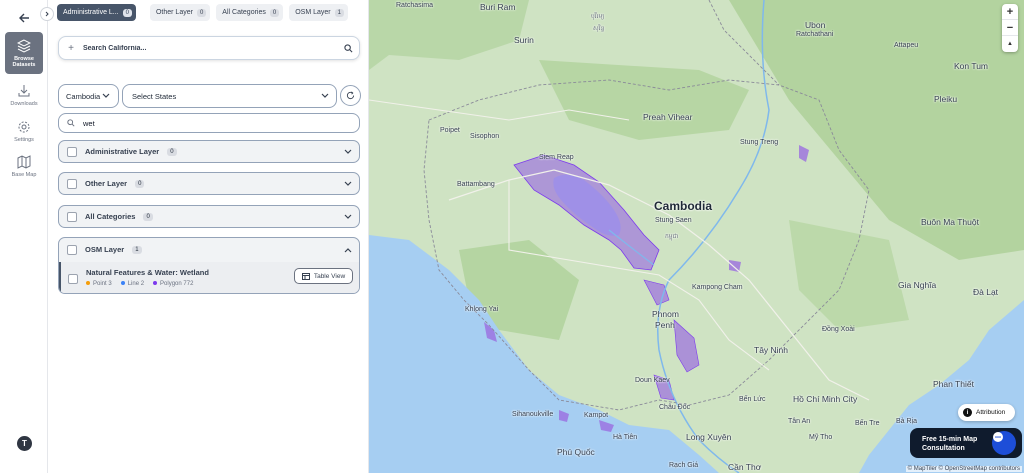 The image size is (1024, 473). Describe the element at coordinates (154, 96) in the screenshot. I see `states-placeholder: Select States` at that location.